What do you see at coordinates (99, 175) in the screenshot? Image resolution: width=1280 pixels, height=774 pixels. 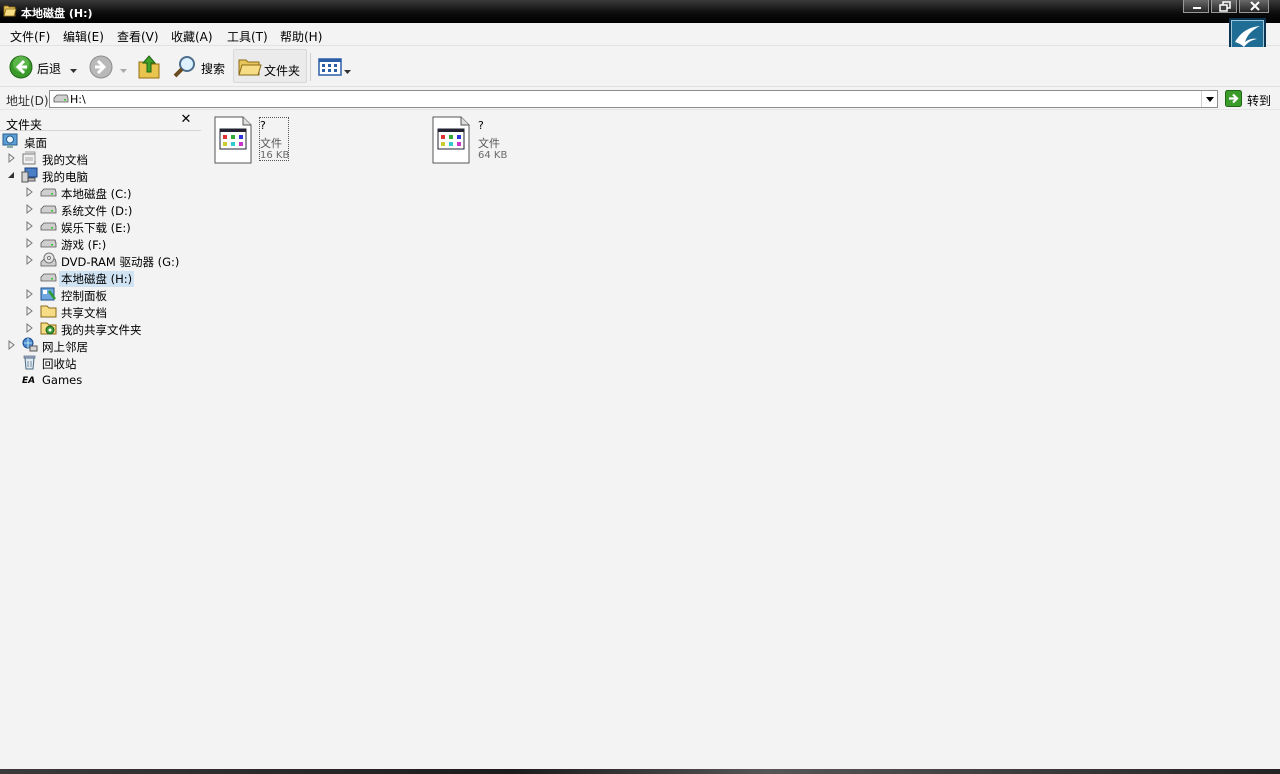 I see `tree-item-my-computer: 我的电脑` at bounding box center [99, 175].